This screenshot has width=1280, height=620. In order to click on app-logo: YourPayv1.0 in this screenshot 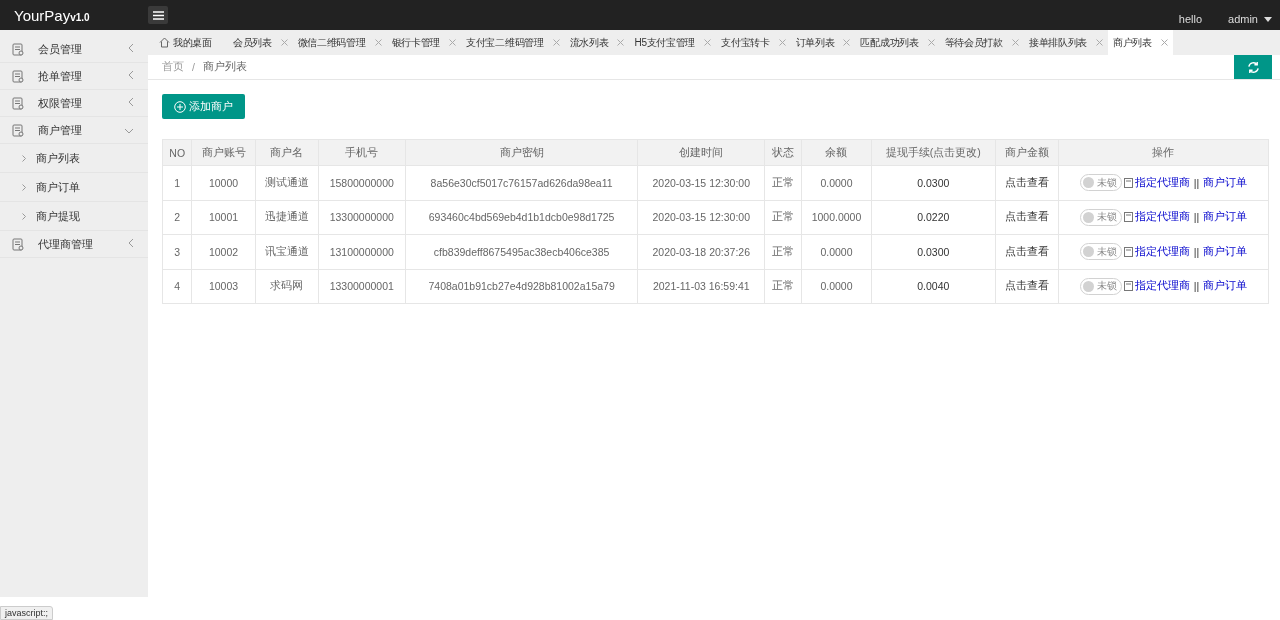, I will do `click(52, 15)`.